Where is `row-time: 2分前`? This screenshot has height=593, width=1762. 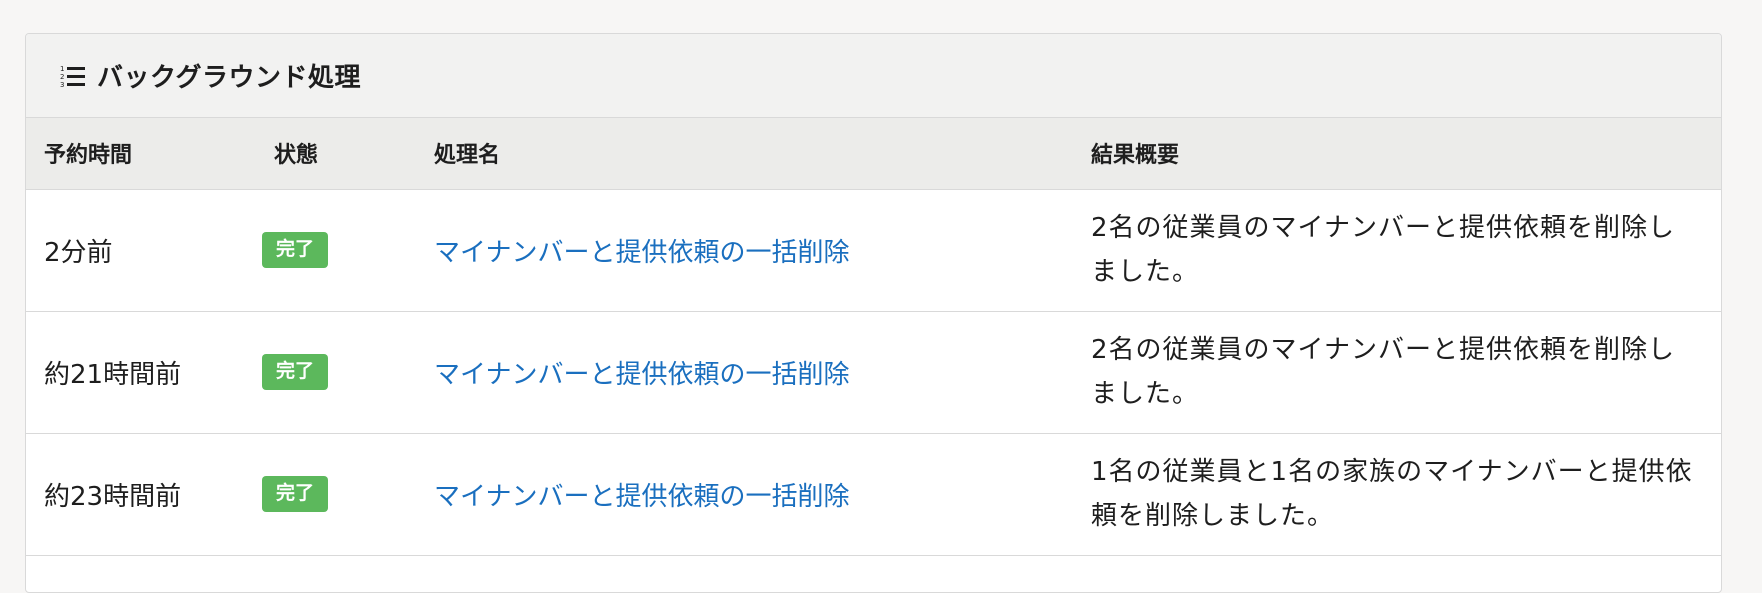 row-time: 2分前 is located at coordinates (144, 250).